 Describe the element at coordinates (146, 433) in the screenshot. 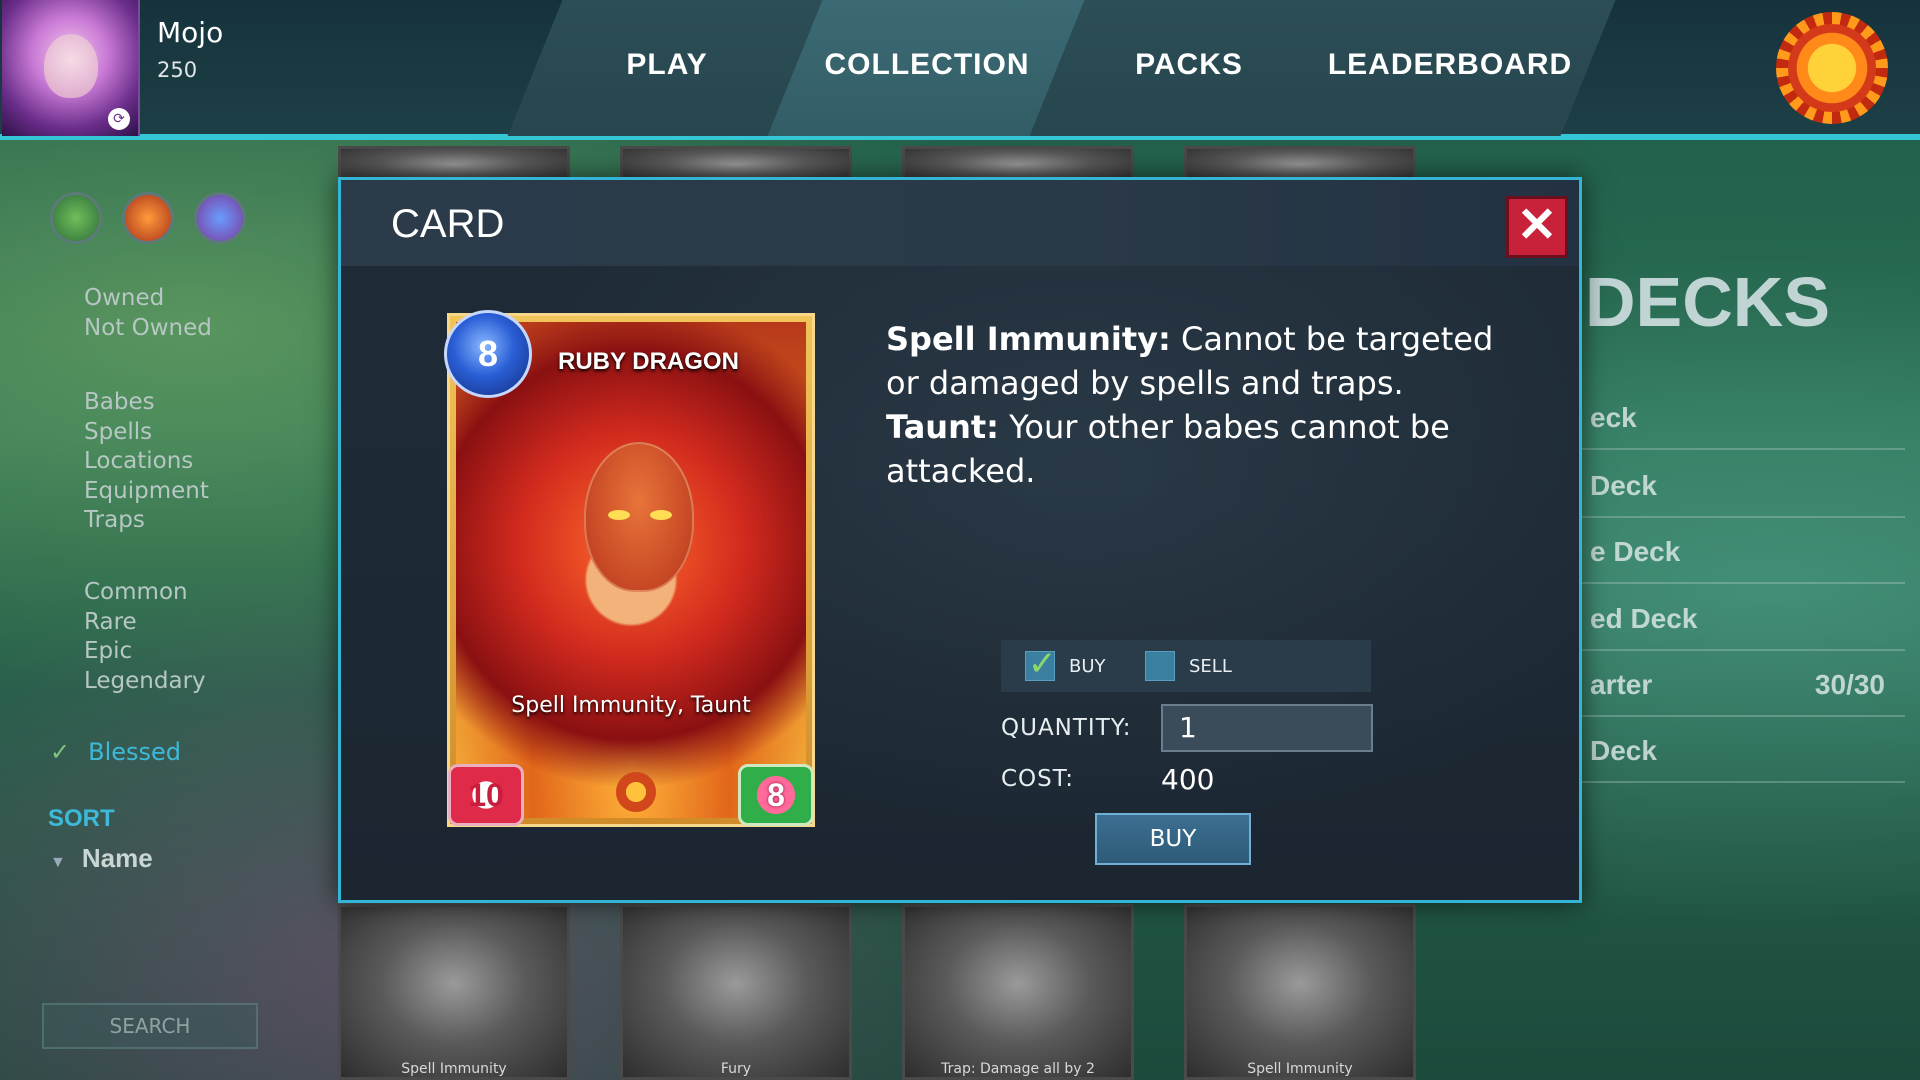

I see `filter-spells: Spells` at that location.